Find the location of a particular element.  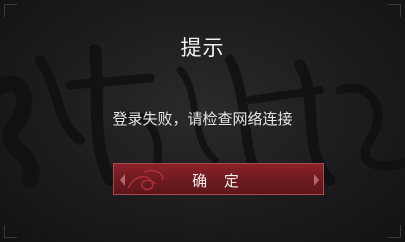

confirm-button: 确 定 is located at coordinates (218, 179).